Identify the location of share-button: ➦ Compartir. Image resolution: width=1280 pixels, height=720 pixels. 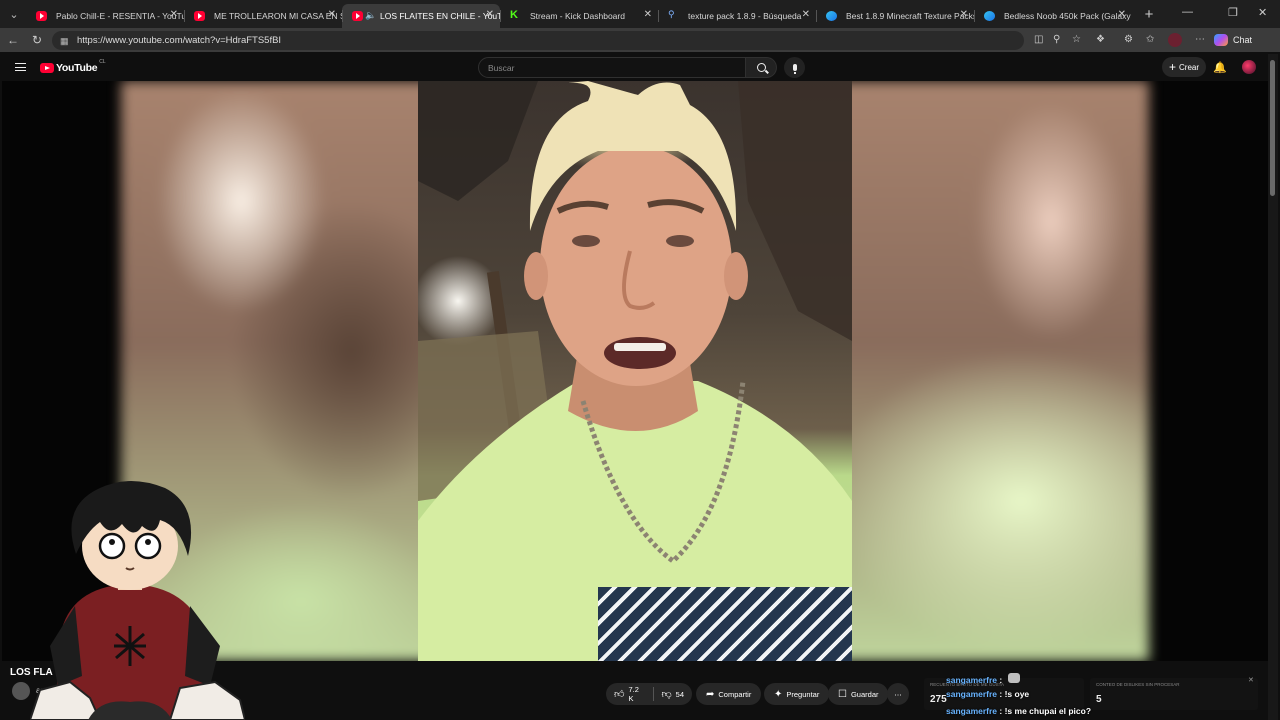
(729, 694).